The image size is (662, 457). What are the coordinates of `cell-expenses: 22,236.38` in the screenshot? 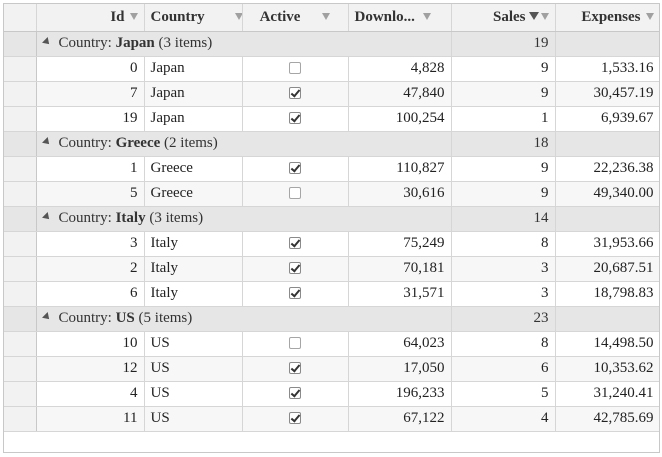 It's located at (607, 169).